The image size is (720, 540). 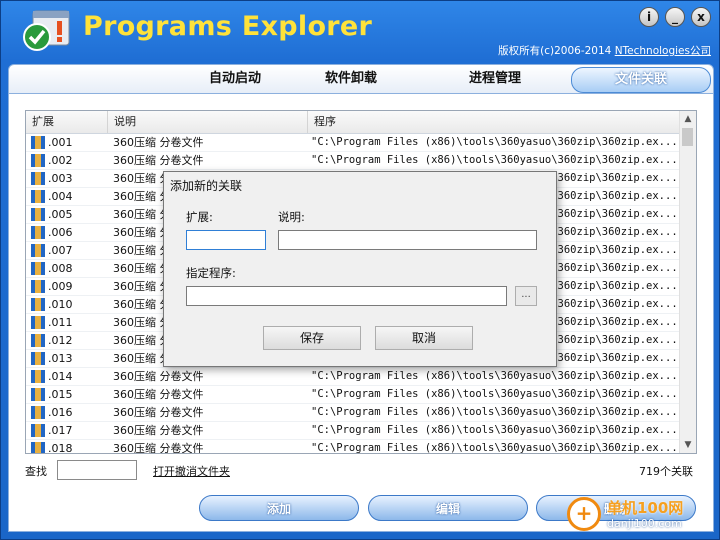 I want to click on copyright-text: 版权所有(c)2006-2014 NTechnologies公司, so click(x=604, y=50).